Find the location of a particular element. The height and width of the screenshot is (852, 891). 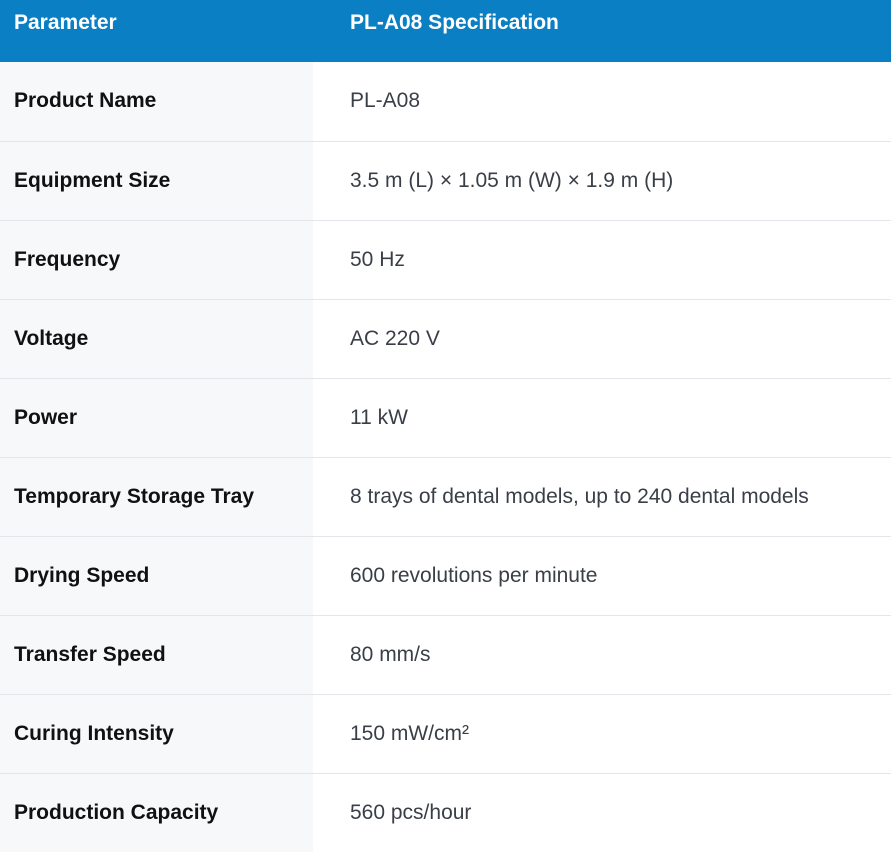

table-row: Production Capacity 560 pcs/hour is located at coordinates (445, 812).